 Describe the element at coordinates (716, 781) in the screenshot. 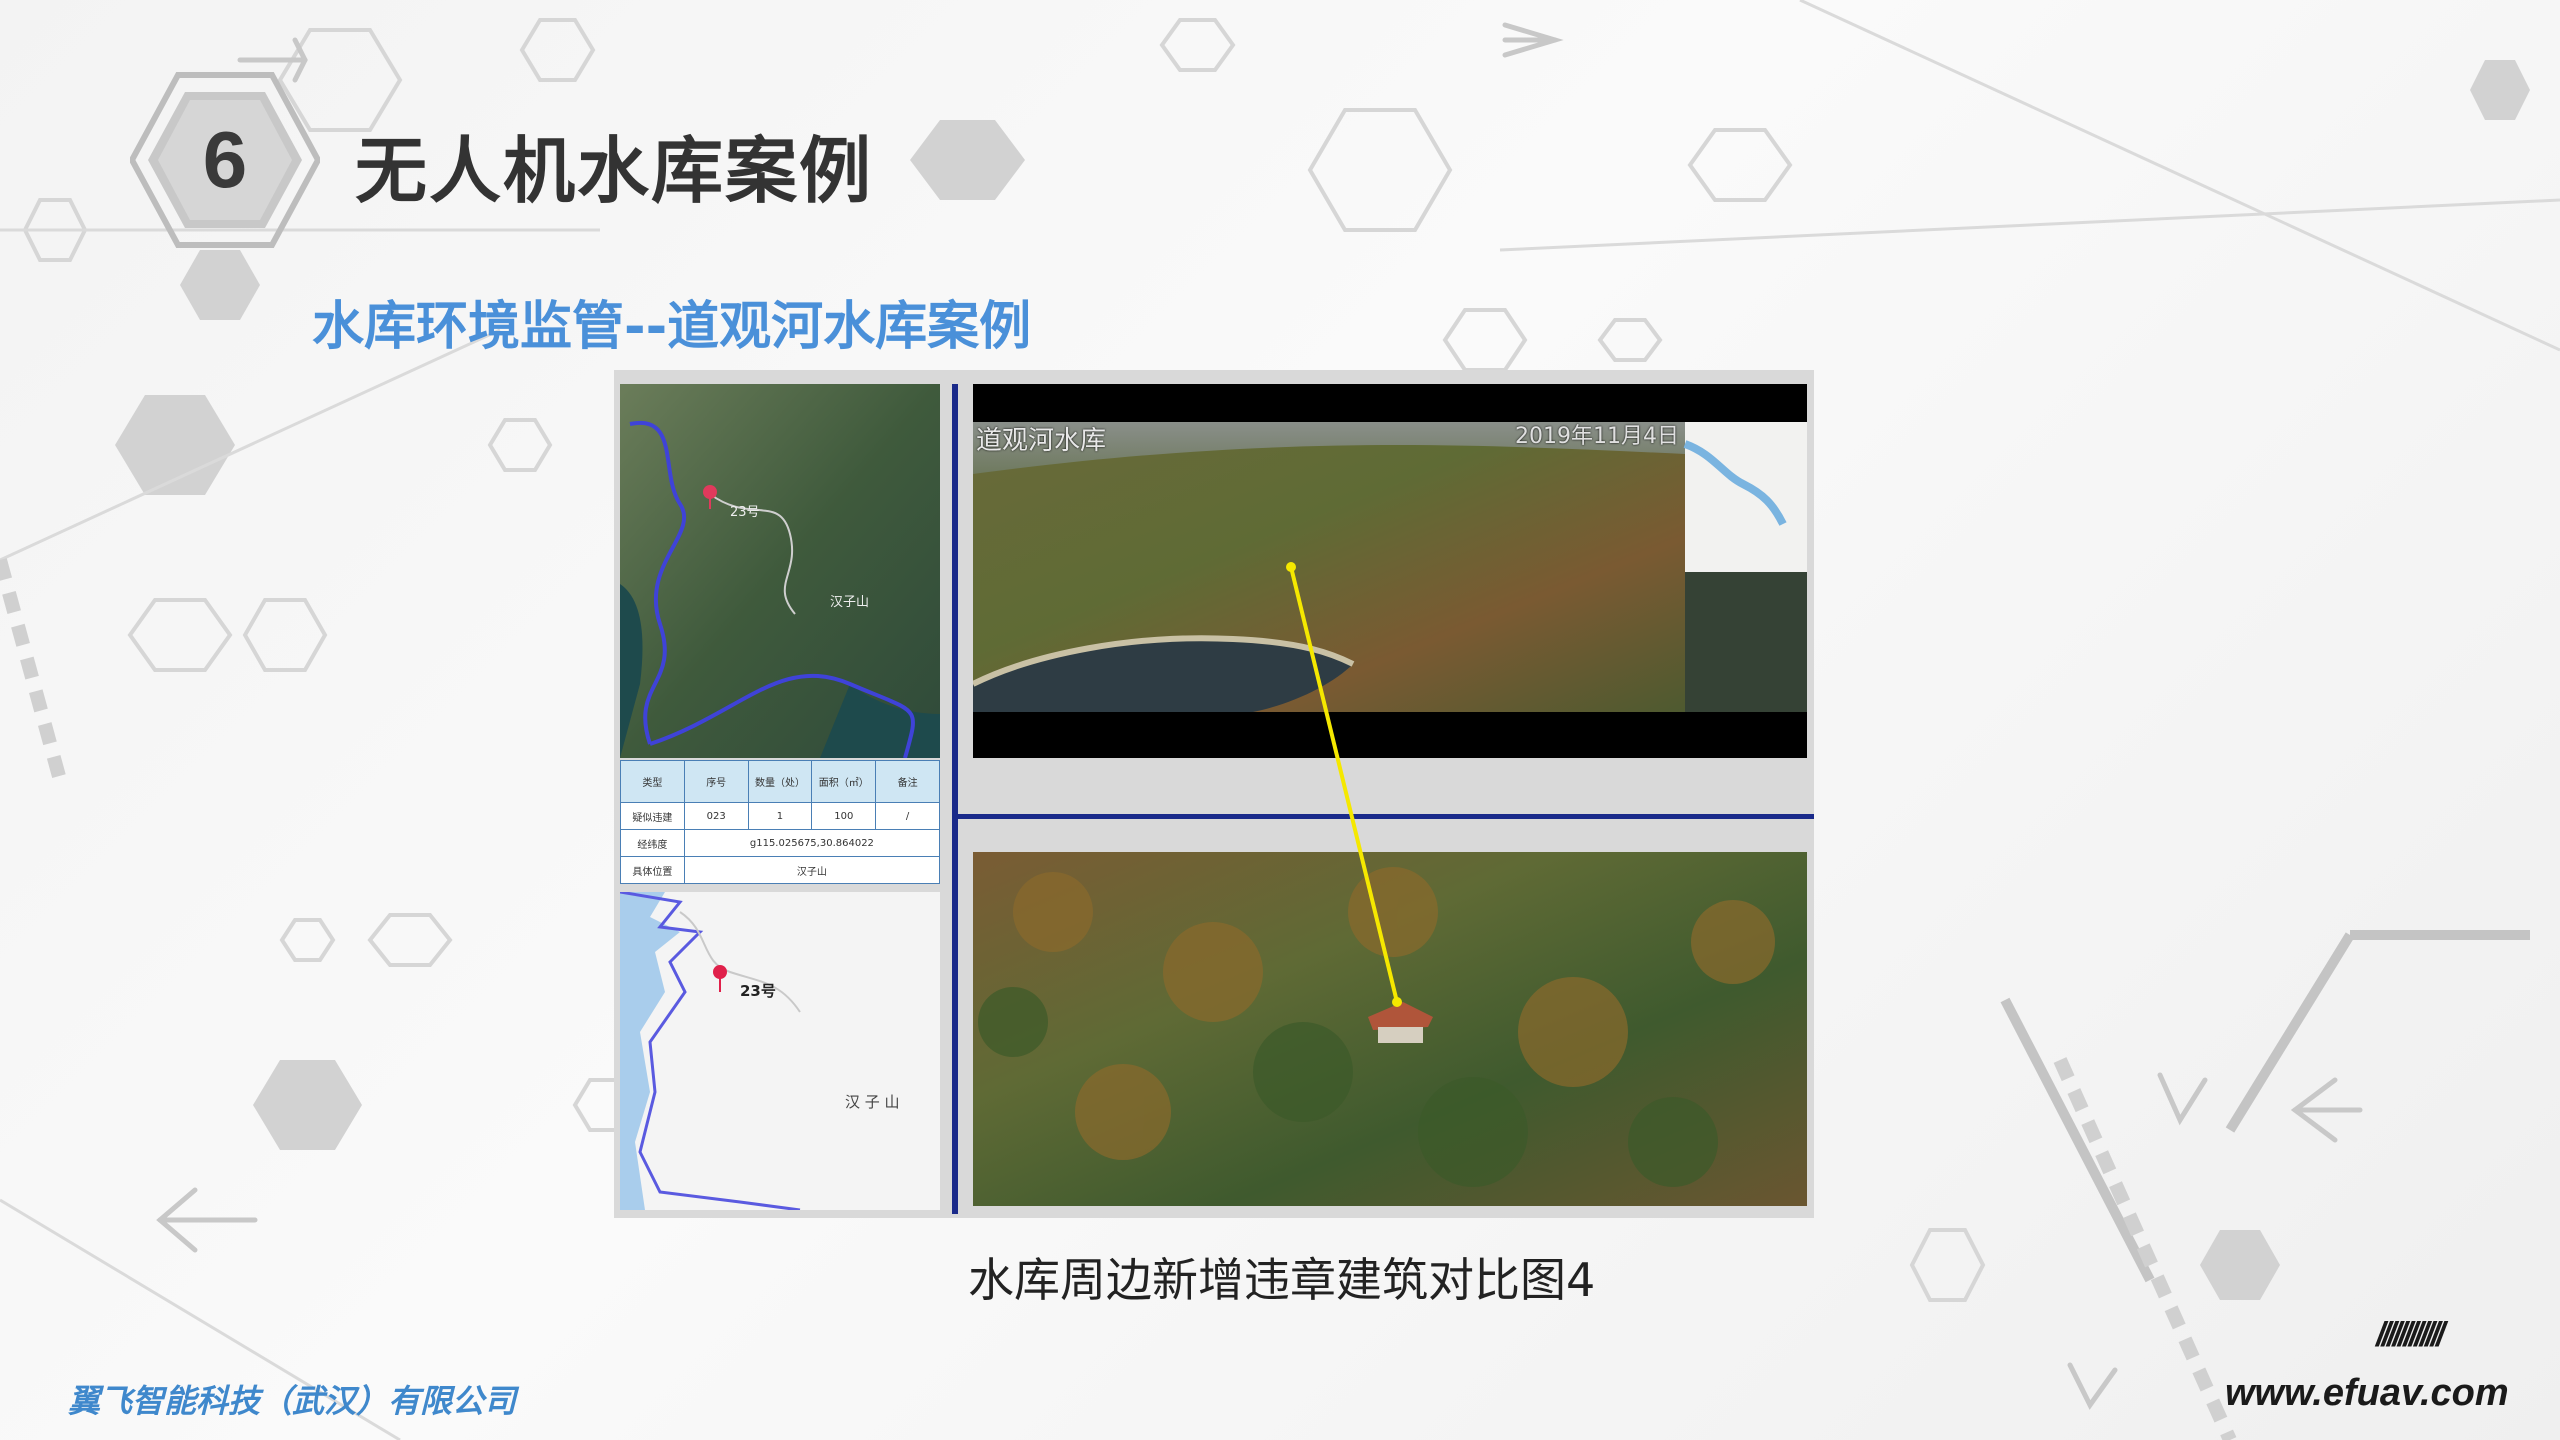

I see `table-header-cell: 序号` at that location.